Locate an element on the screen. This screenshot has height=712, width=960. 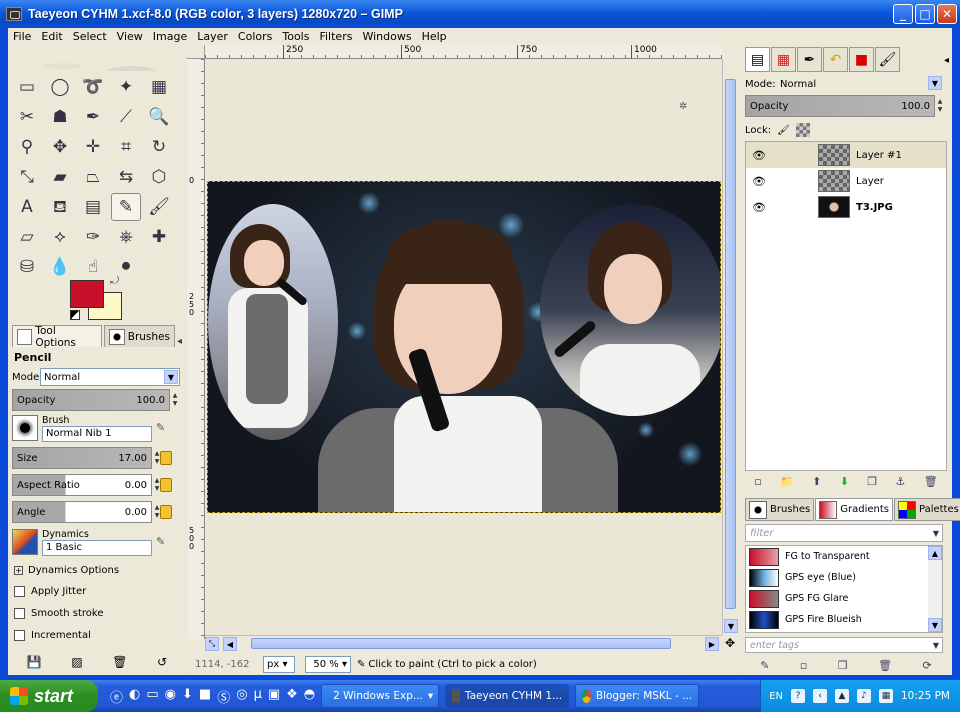
size-spinner: ▲ ▼ is located at coordinates (157, 458).